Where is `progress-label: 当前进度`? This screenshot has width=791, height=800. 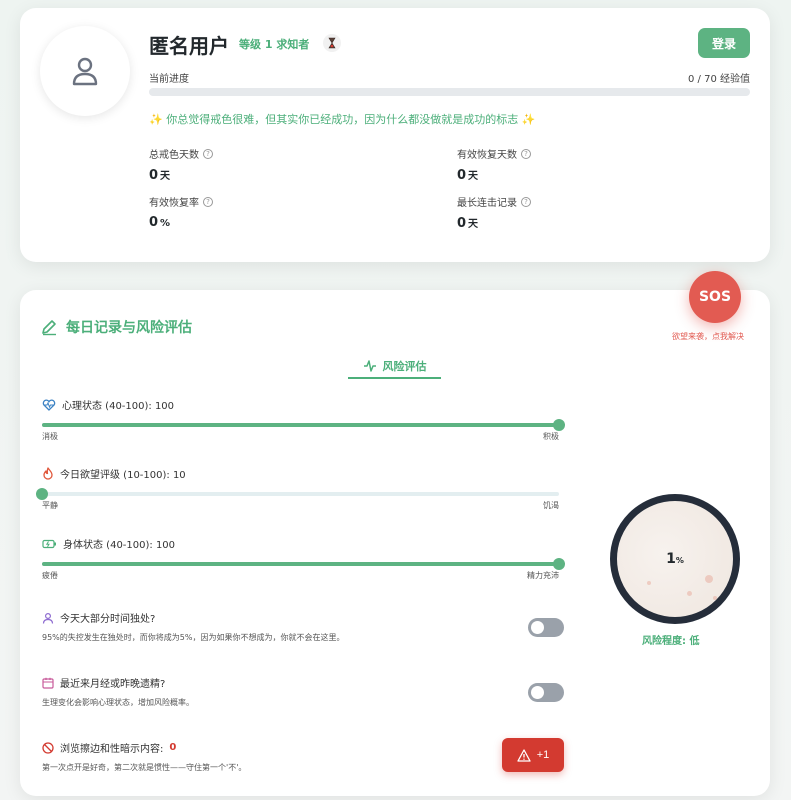 progress-label: 当前进度 is located at coordinates (169, 79).